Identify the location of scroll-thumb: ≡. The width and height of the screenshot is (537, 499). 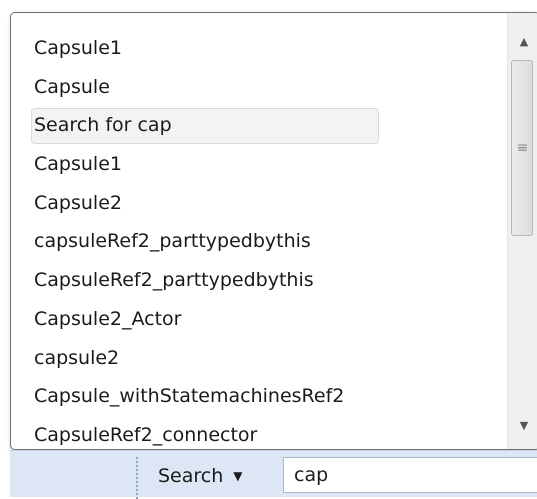
(522, 148).